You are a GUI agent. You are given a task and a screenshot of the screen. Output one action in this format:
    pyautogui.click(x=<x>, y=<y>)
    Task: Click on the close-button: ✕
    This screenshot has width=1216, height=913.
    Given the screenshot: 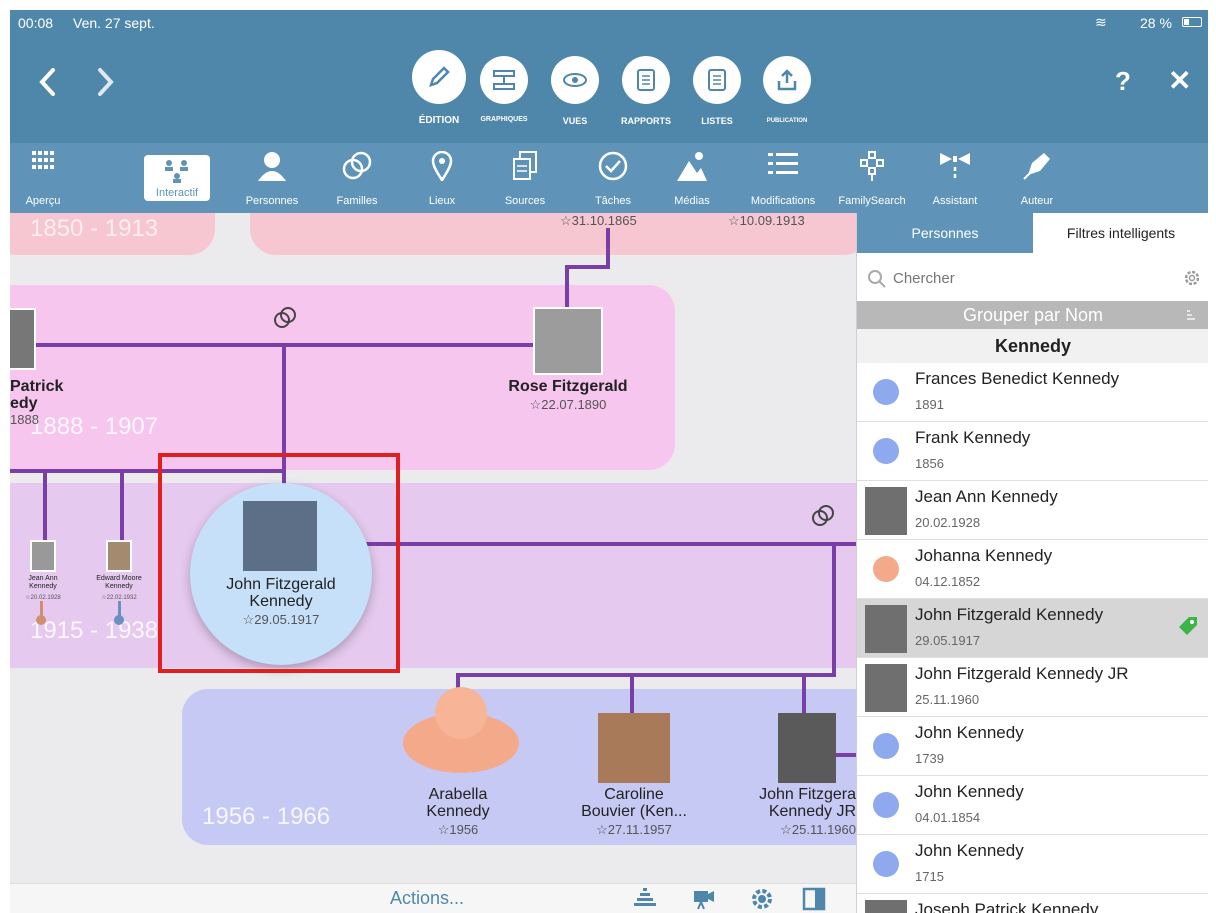 What is the action you would take?
    pyautogui.click(x=1179, y=80)
    